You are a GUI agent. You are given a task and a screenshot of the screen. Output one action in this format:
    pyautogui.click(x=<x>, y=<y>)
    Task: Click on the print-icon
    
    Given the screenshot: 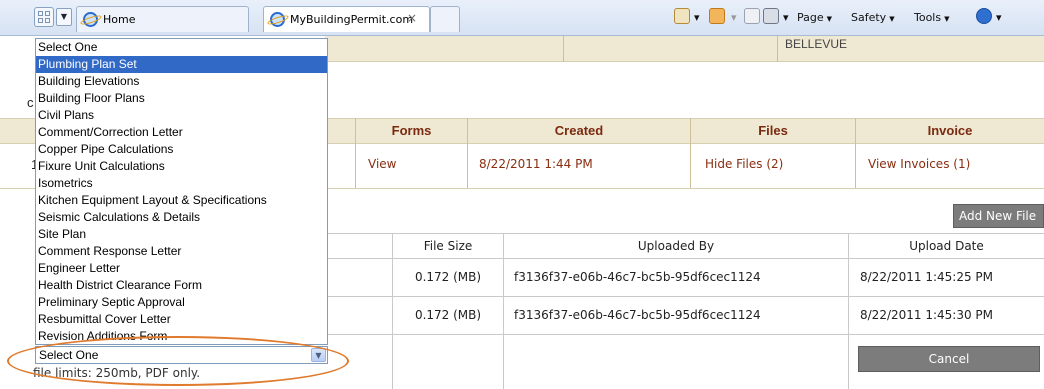 What is the action you would take?
    pyautogui.click(x=771, y=16)
    